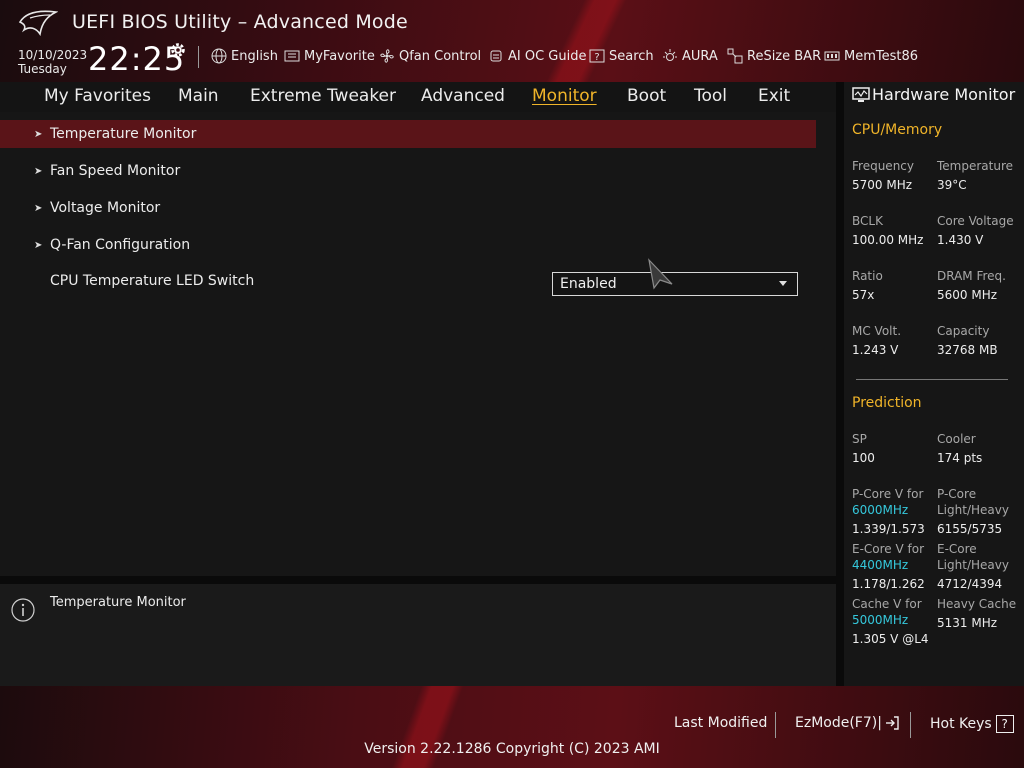 The width and height of the screenshot is (1024, 768). Describe the element at coordinates (646, 96) in the screenshot. I see `tab-boot: Boot` at that location.